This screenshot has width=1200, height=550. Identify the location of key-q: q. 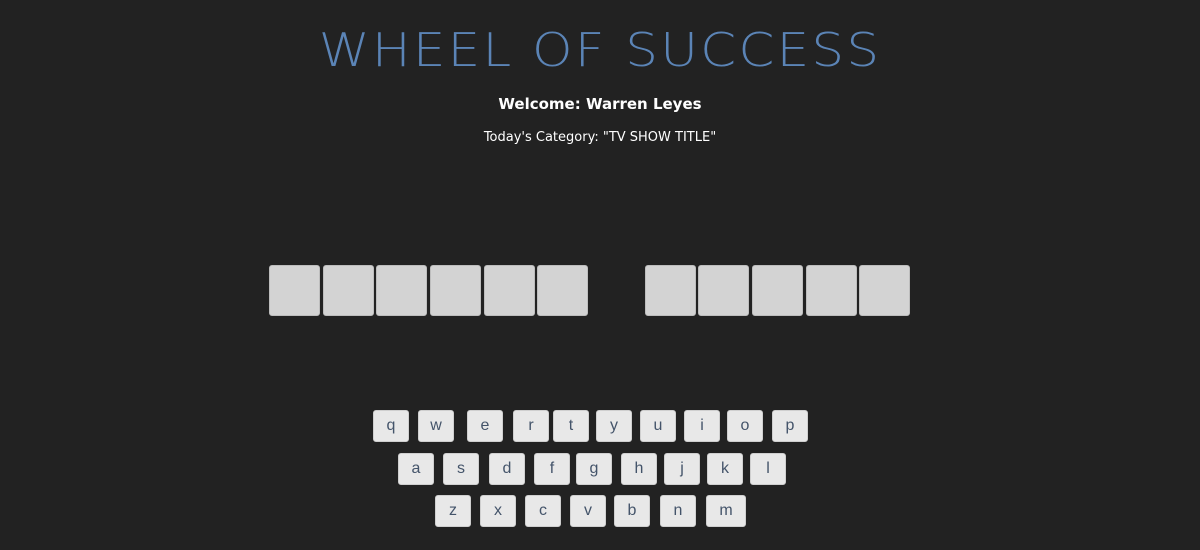
(391, 426).